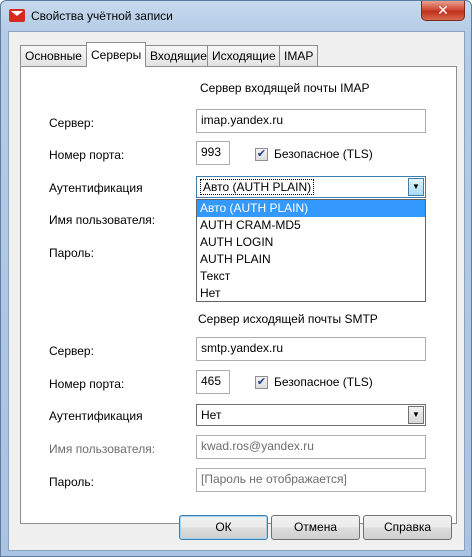 Image resolution: width=472 pixels, height=557 pixels. I want to click on outgoing-server-input: smtp.yandex.ru, so click(311, 349).